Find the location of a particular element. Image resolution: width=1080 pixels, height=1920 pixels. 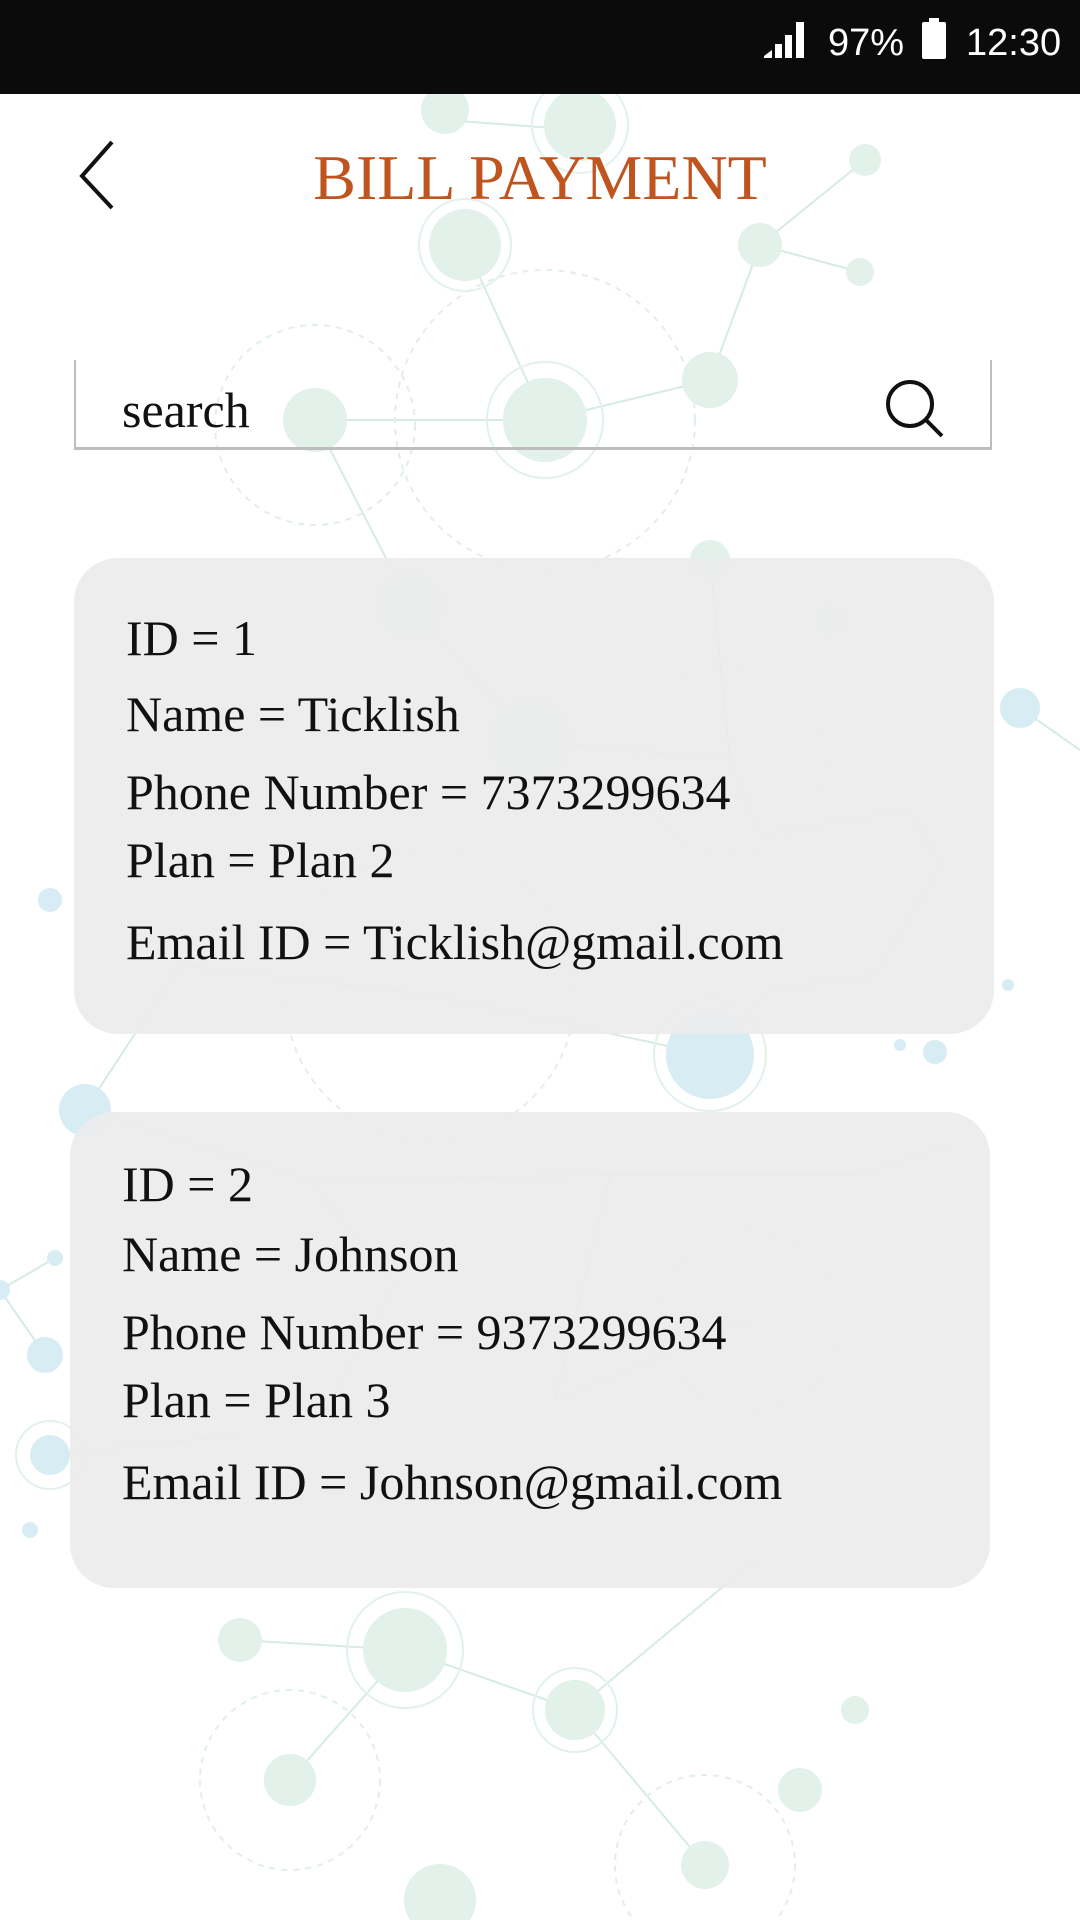

customer-phone: Phone Number = 7373299634 is located at coordinates (428, 792).